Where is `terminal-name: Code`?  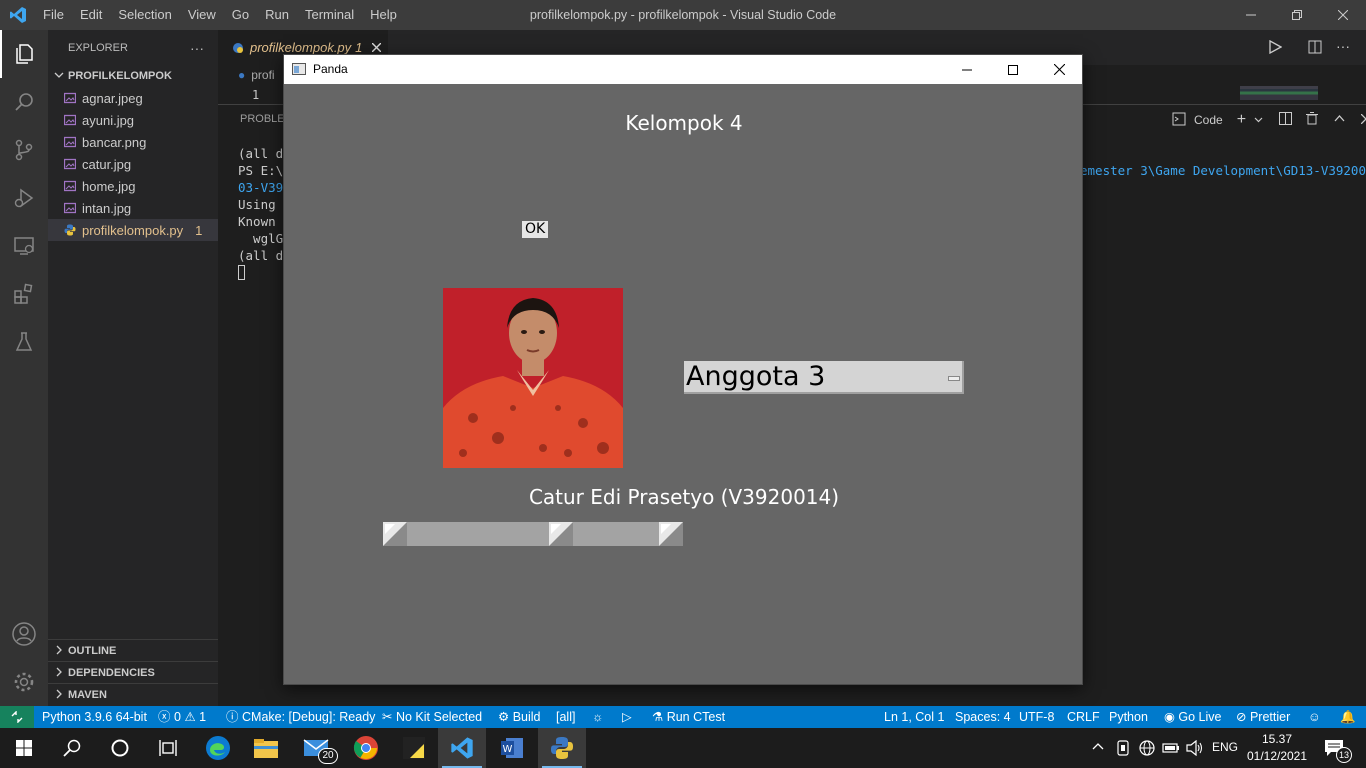
terminal-name: Code is located at coordinates (1208, 120).